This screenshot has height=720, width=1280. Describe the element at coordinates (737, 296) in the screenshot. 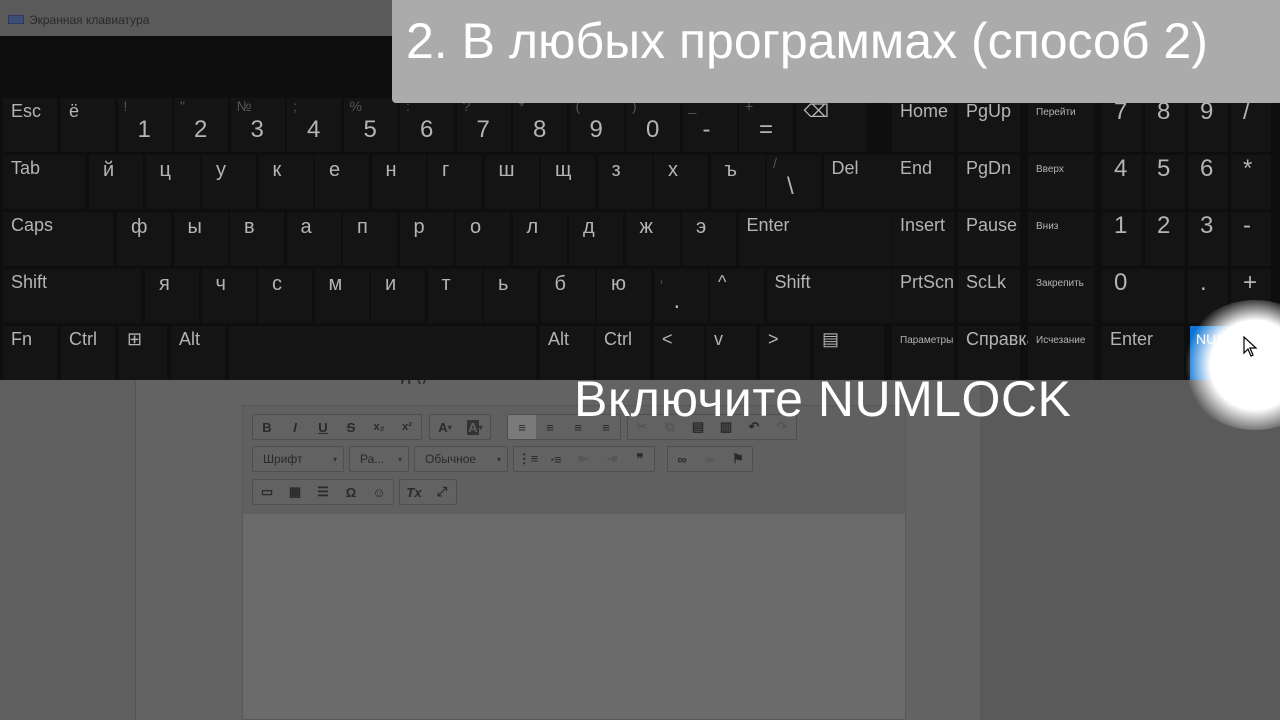

I see `key-r4-11: ^` at that location.